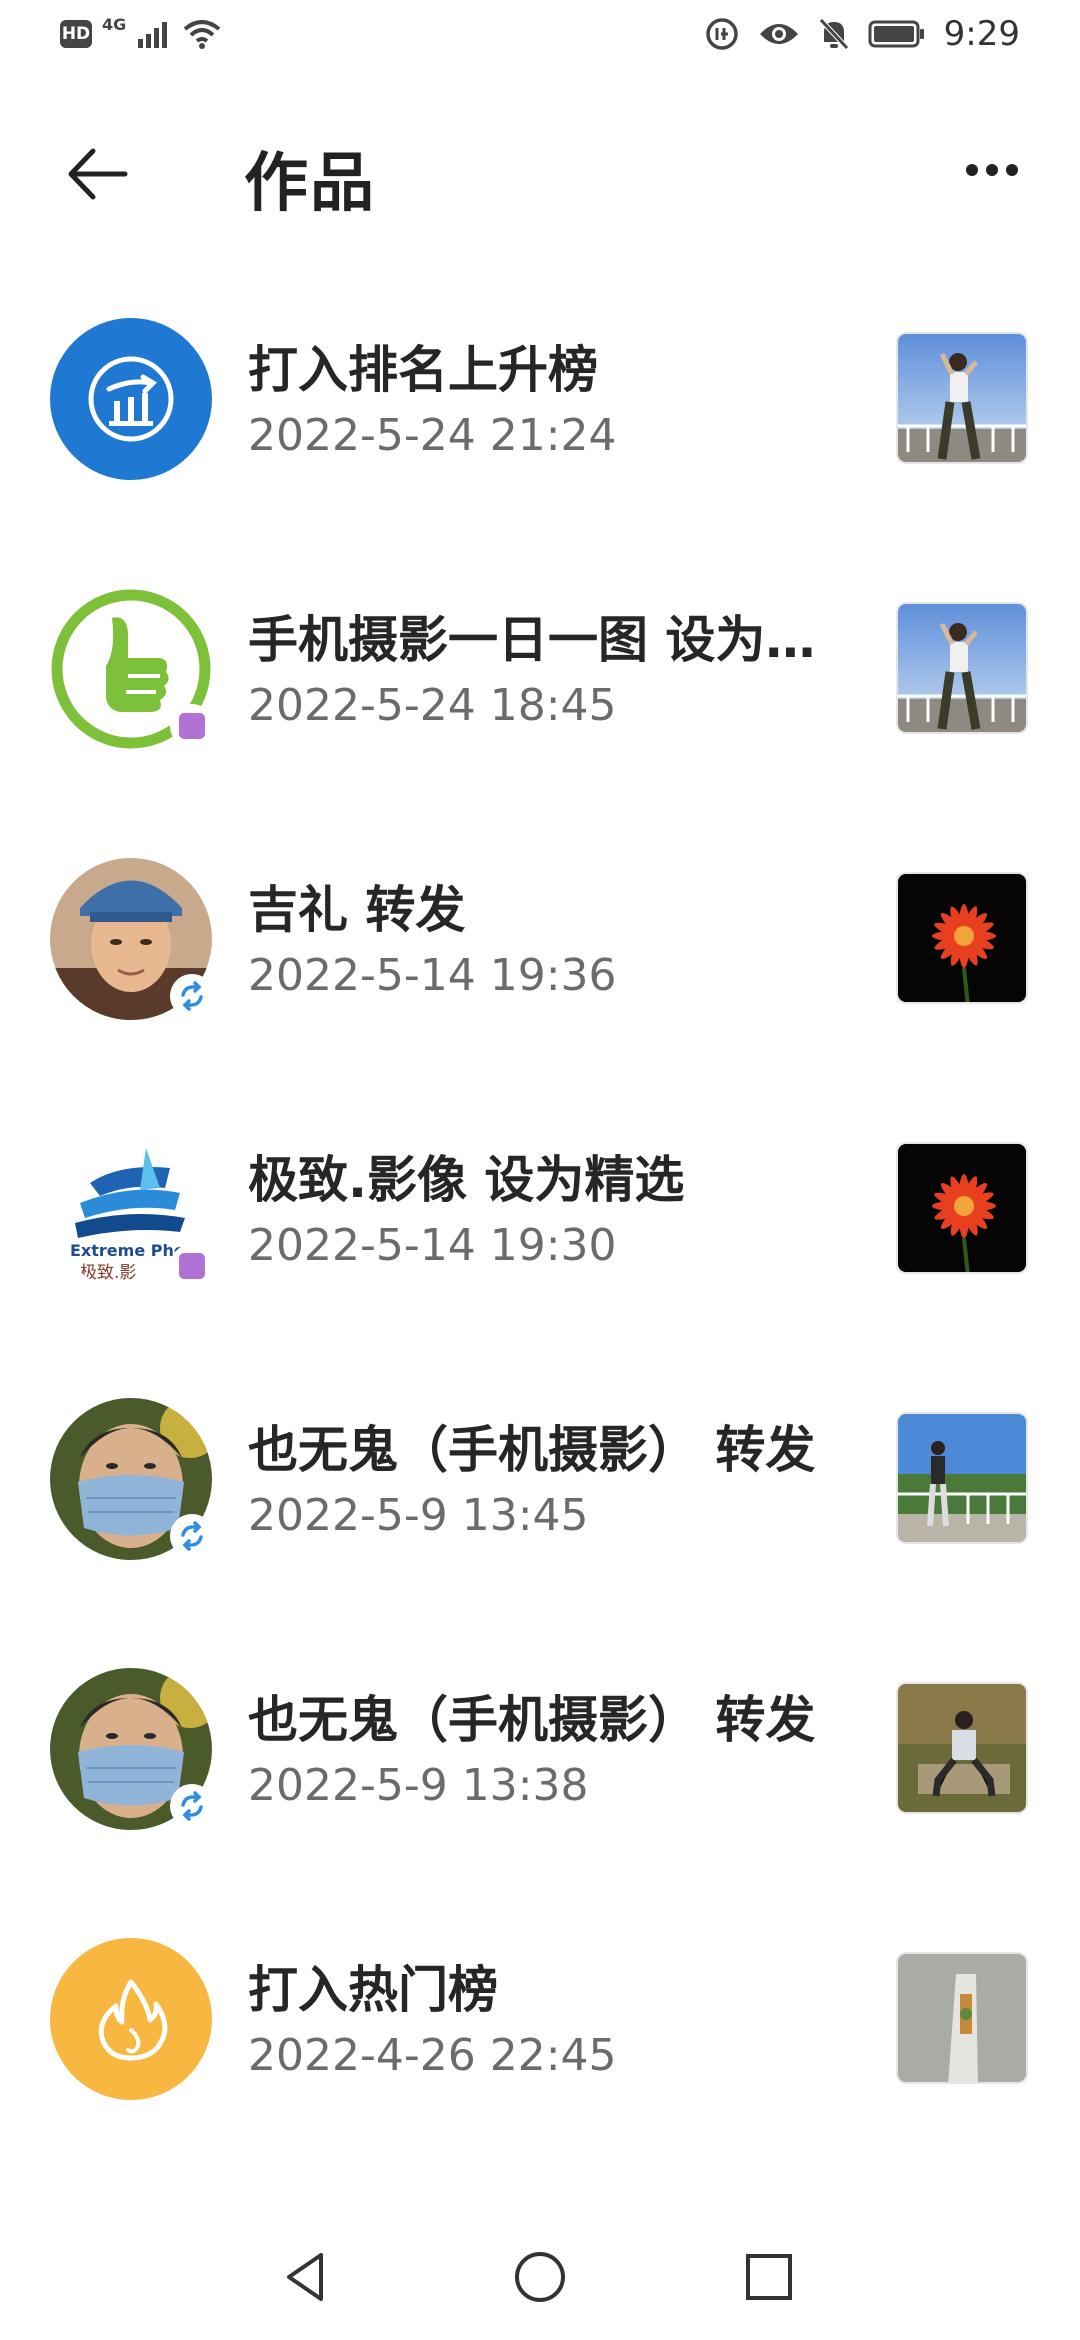 The height and width of the screenshot is (2340, 1080). I want to click on item-time: 2022-5-24 18:45, so click(432, 705).